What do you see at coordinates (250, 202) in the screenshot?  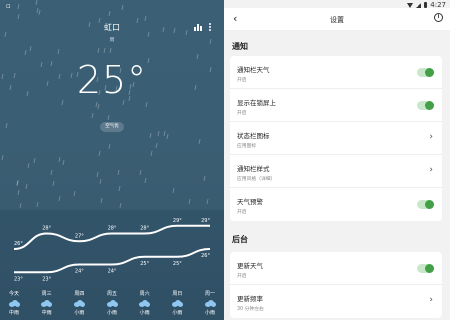 I see `setting-title: 天气预警` at bounding box center [250, 202].